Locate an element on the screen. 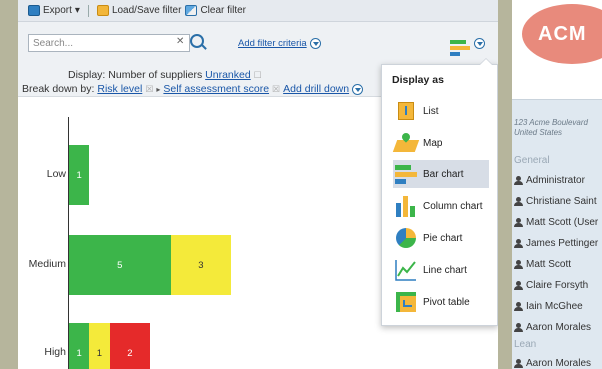 The image size is (602, 369). load-save-label: Load/Save filter is located at coordinates (146, 10).